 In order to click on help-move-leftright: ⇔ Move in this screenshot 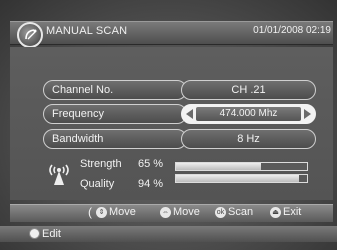, I will do `click(180, 212)`.